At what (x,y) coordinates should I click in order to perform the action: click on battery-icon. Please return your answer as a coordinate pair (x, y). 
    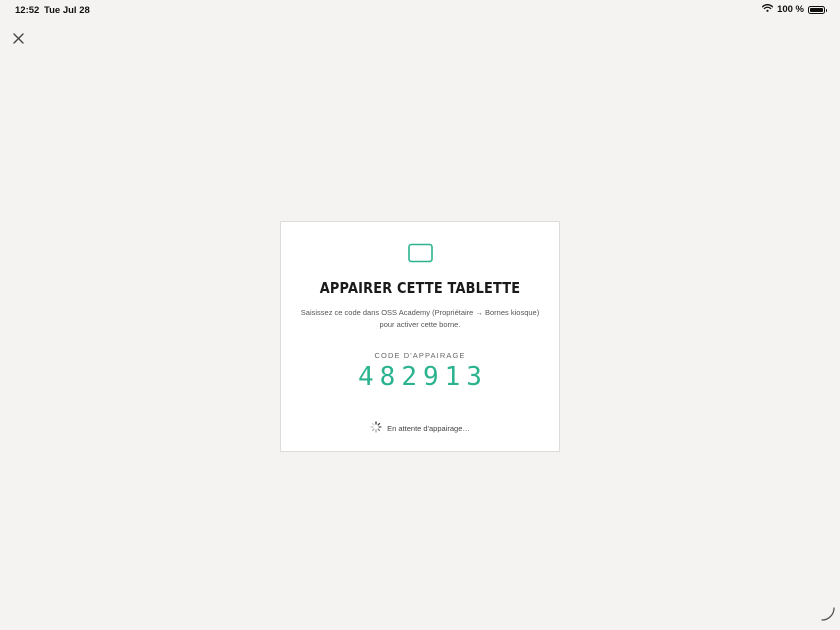
    Looking at the image, I should click on (817, 9).